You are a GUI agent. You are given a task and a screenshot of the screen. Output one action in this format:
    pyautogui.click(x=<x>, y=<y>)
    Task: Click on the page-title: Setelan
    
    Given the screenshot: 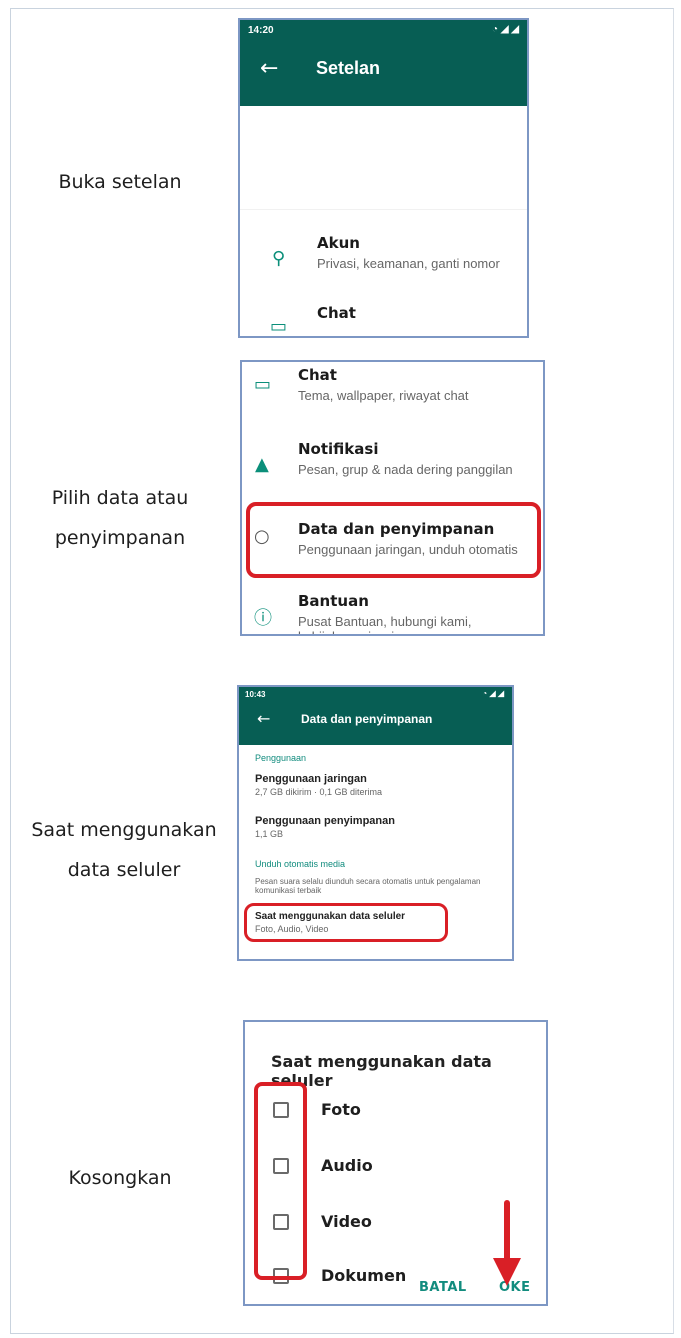 What is the action you would take?
    pyautogui.click(x=348, y=68)
    